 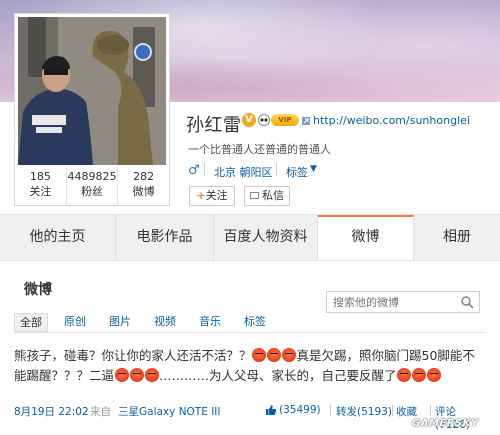 I want to click on avatar-card: 185 关注 4489825 粉丝 282 微博, so click(x=92, y=109).